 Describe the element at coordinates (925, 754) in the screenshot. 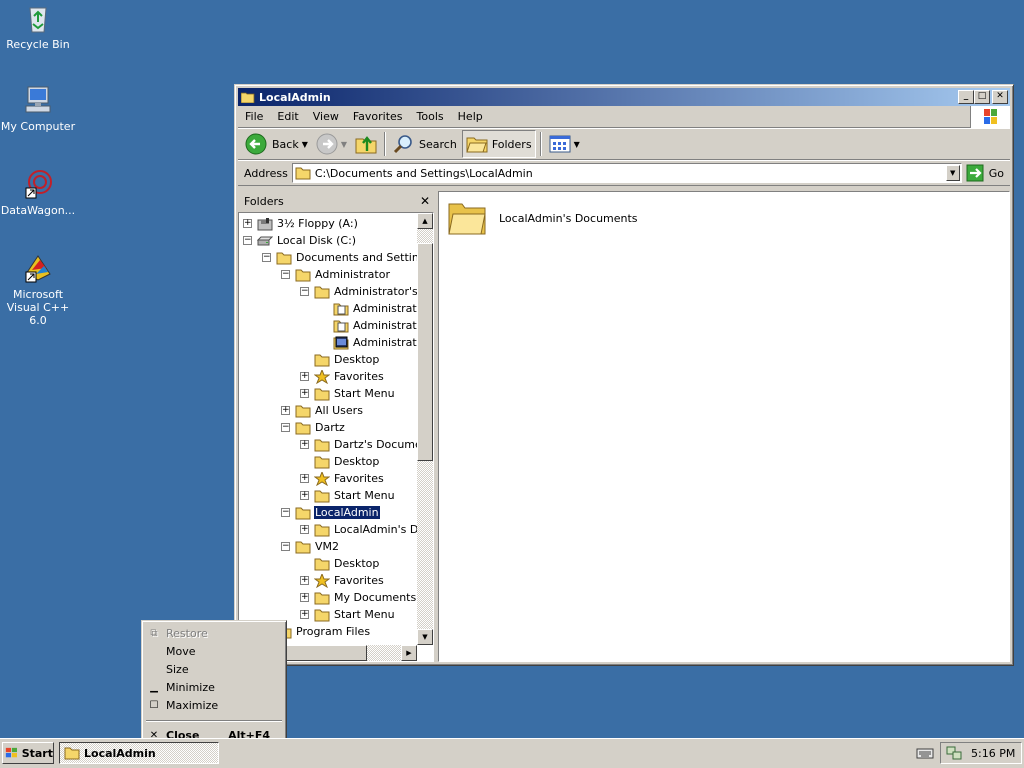

I see `keyboard-icon` at that location.